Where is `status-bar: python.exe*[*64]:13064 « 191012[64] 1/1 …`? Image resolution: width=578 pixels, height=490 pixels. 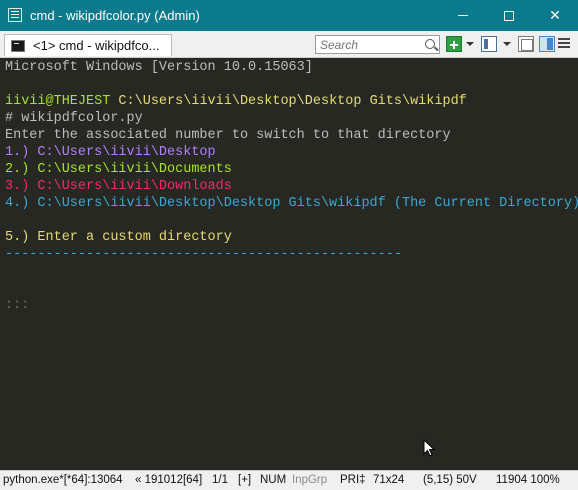
status-bar: python.exe*[*64]:13064 « 191012[64] 1/1 … is located at coordinates (289, 480).